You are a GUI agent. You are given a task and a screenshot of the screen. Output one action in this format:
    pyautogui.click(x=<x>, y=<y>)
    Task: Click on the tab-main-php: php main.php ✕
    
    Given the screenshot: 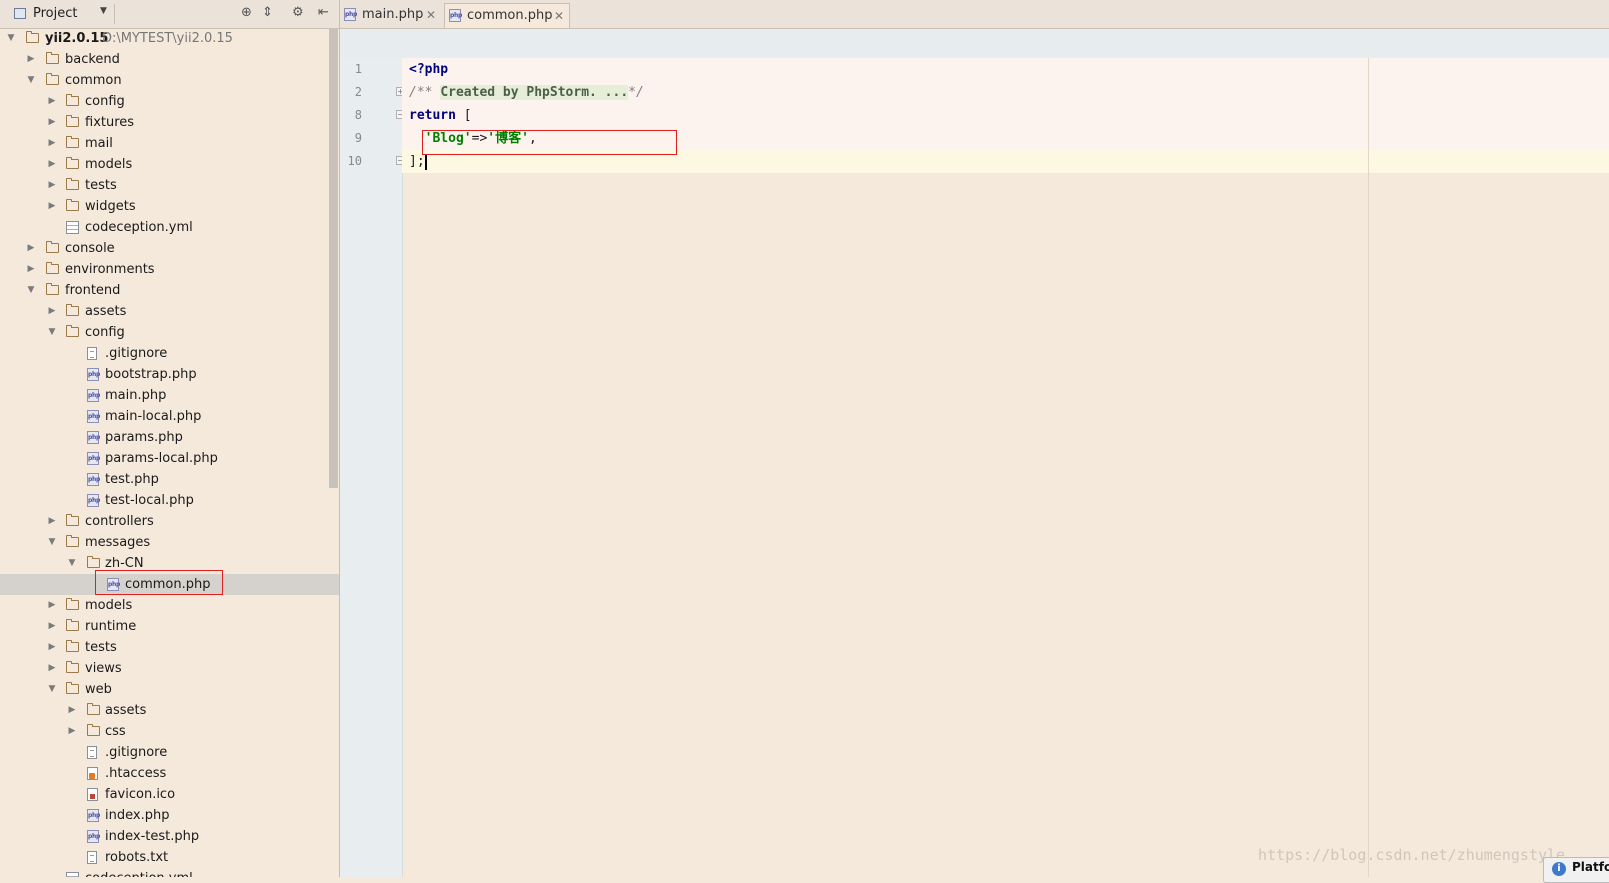 What is the action you would take?
    pyautogui.click(x=391, y=15)
    